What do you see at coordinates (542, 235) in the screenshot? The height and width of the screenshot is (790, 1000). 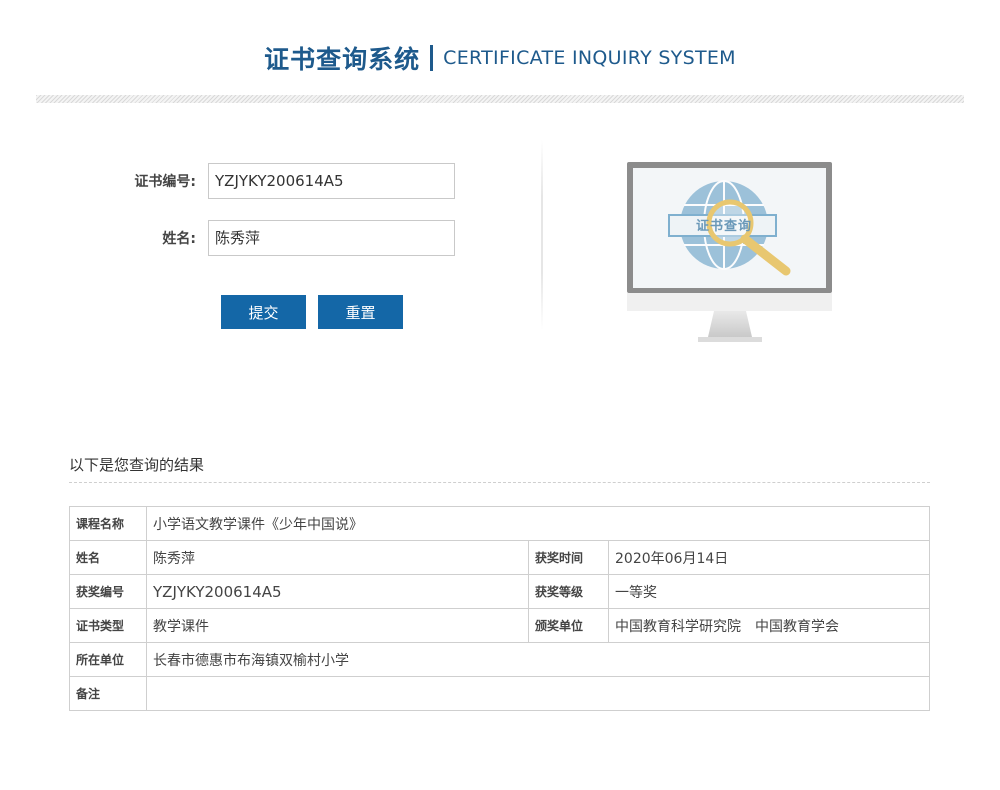 I see `vertical-divider` at bounding box center [542, 235].